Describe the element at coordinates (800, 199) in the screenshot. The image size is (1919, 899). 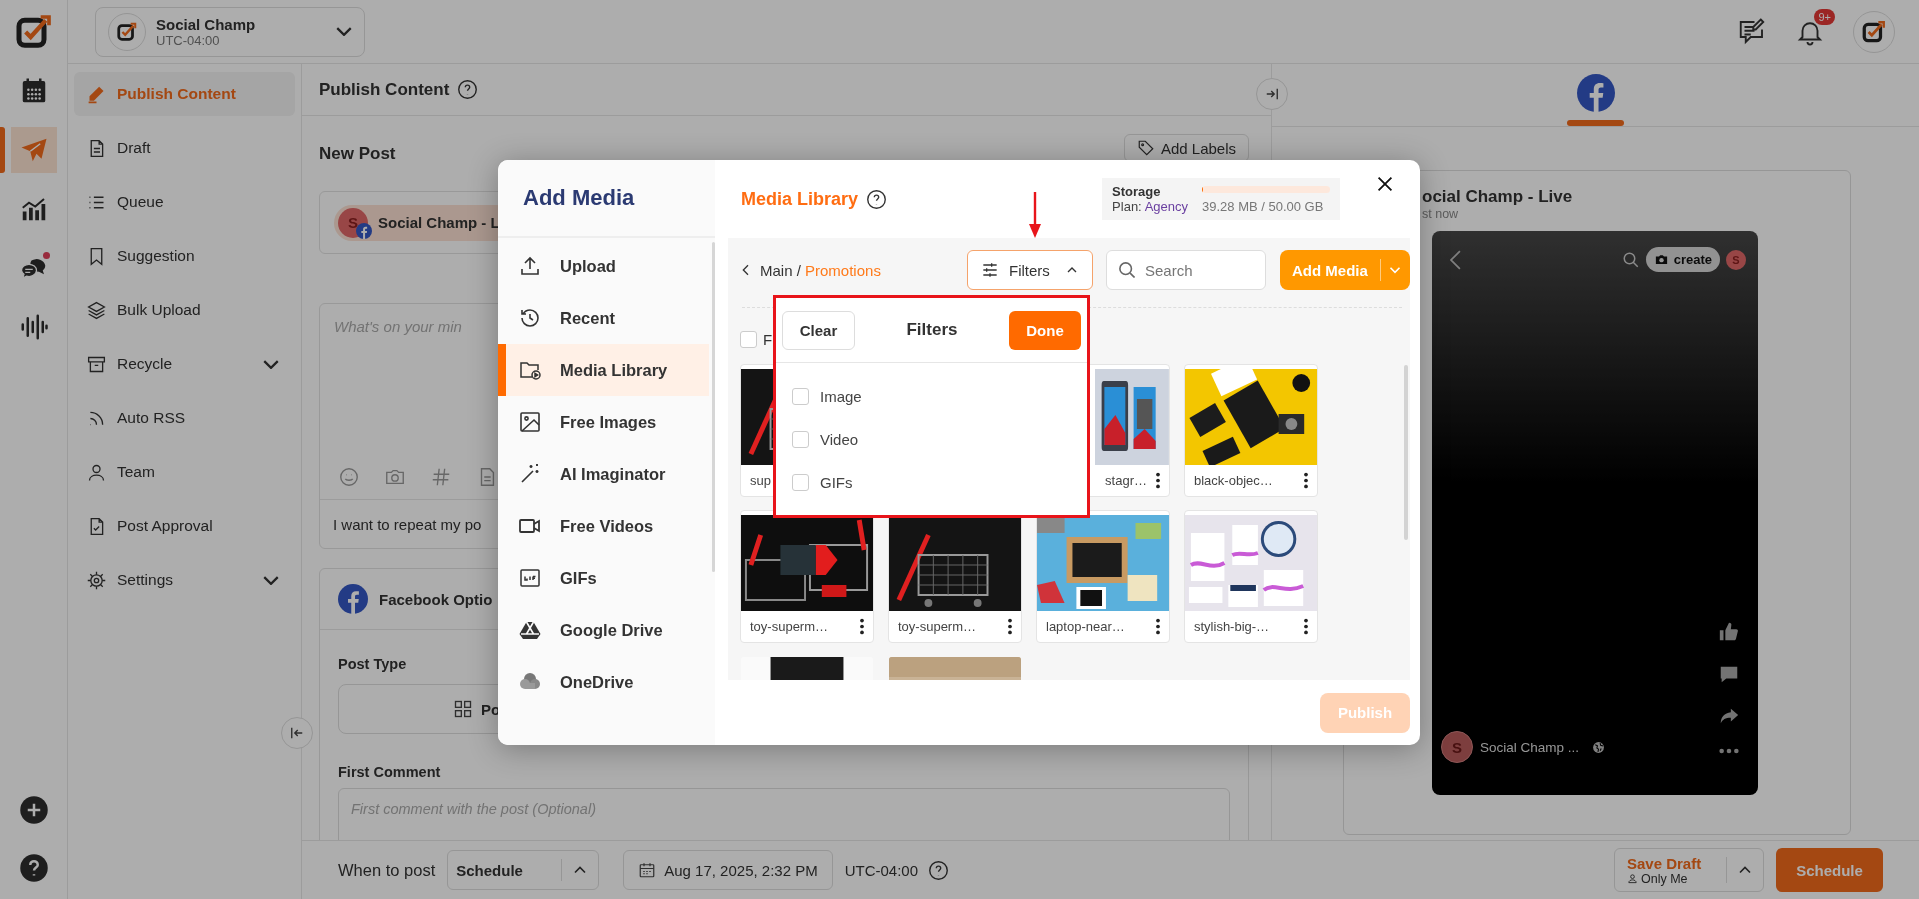
I see `panel-title: Media Library` at that location.